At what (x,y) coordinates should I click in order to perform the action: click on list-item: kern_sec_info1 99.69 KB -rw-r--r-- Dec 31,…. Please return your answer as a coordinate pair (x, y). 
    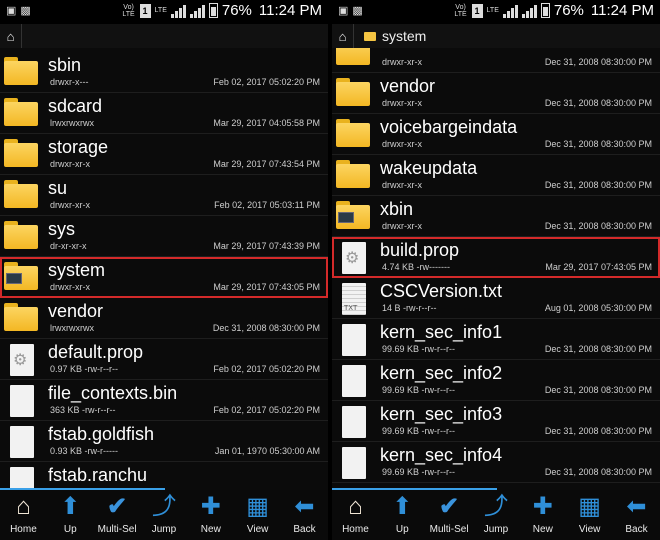
    Looking at the image, I should click on (496, 339).